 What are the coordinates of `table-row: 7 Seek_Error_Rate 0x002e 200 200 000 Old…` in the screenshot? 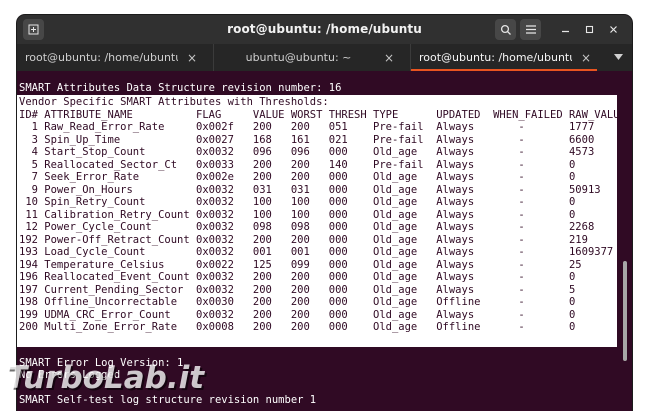 It's located at (297, 177).